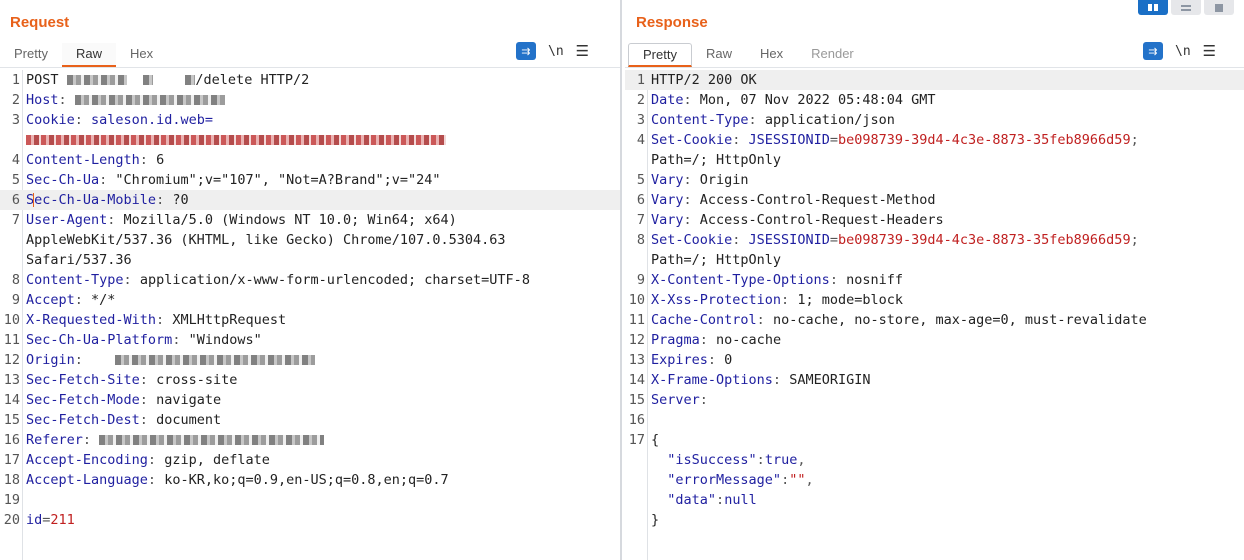 The image size is (1244, 560). I want to click on line-content: "data":null, so click(712, 500).